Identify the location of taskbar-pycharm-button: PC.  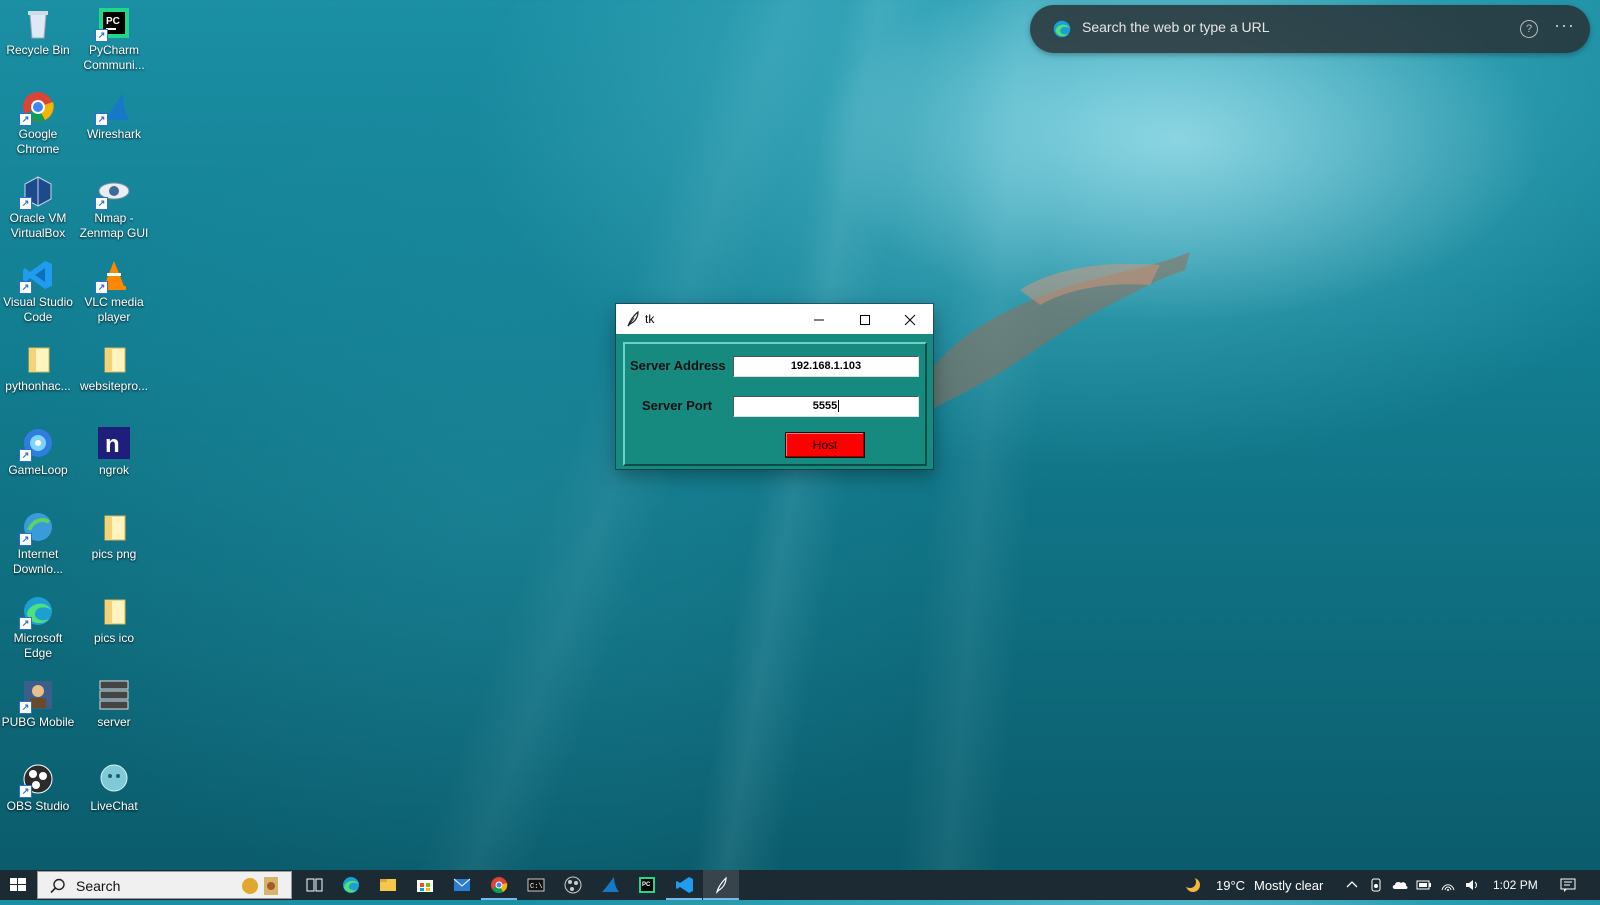
(647, 885).